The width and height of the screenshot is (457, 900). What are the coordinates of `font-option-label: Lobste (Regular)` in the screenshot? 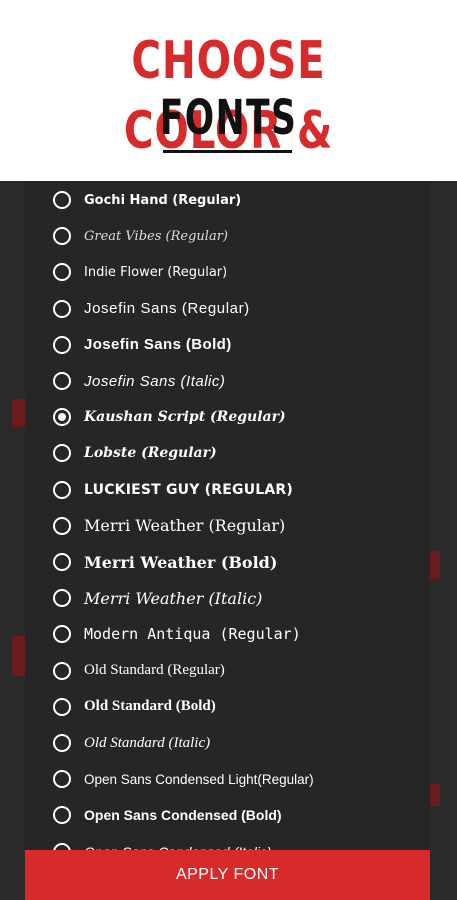 It's located at (150, 453).